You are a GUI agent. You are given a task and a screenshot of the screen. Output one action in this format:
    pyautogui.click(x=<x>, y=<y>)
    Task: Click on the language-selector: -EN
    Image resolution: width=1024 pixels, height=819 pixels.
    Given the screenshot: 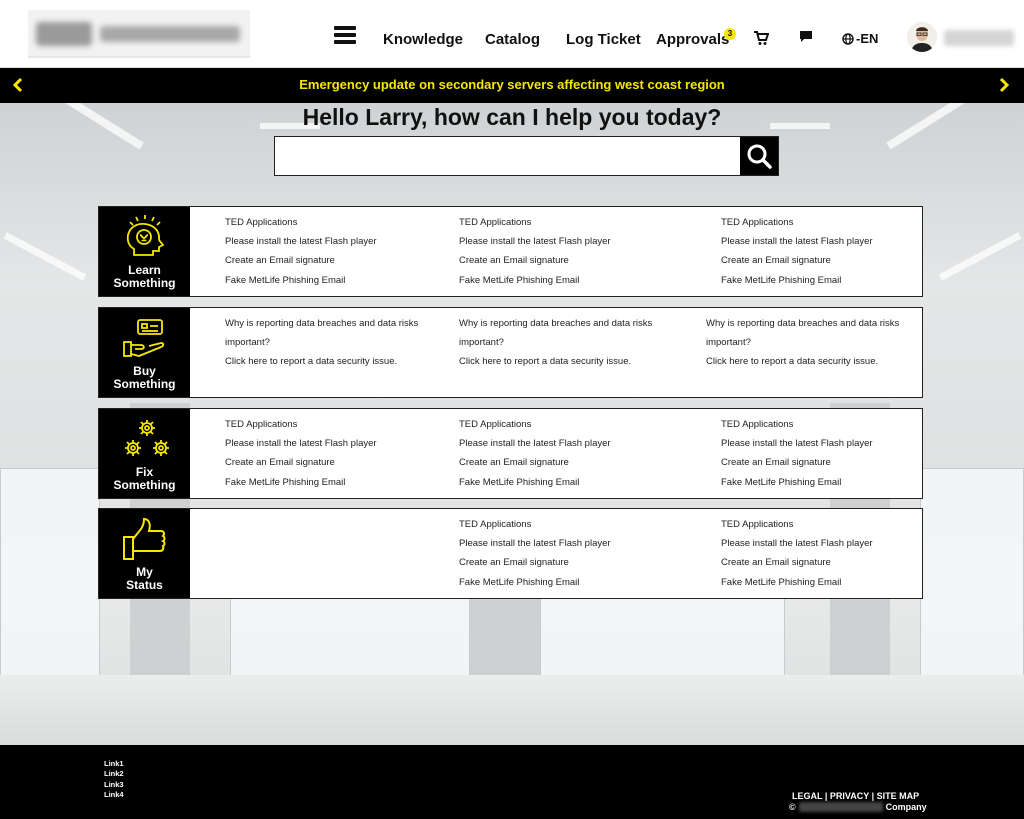 What is the action you would take?
    pyautogui.click(x=860, y=38)
    